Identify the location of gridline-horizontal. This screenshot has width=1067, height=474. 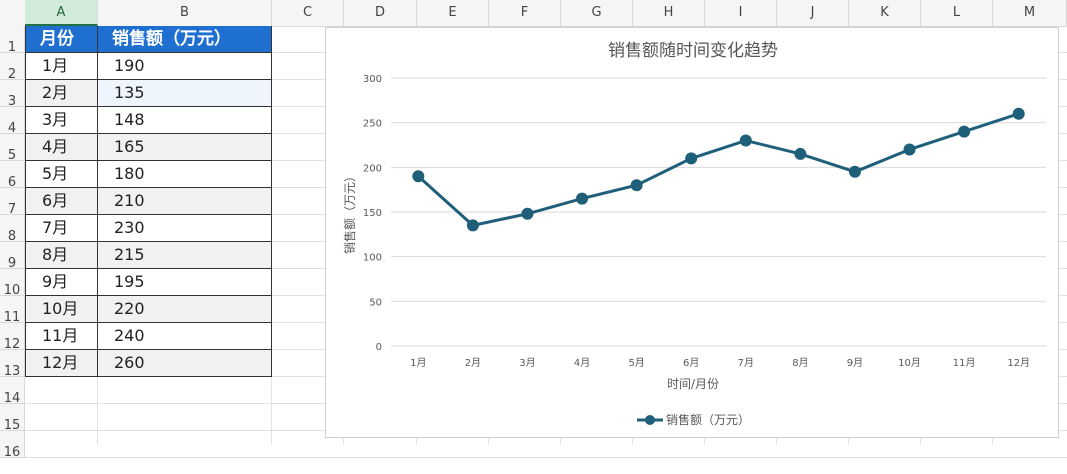
(546, 457).